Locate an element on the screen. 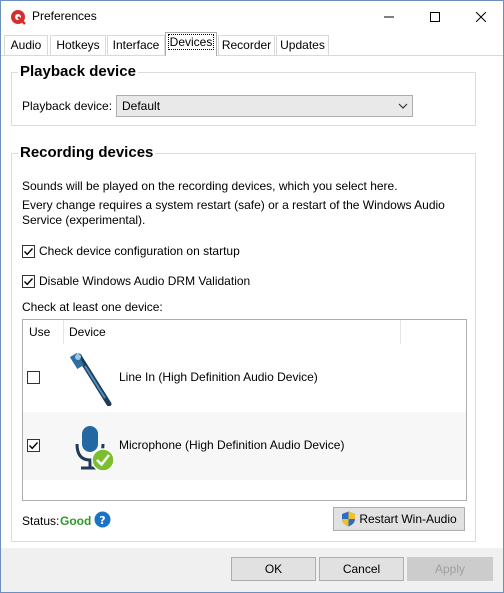  playback-device-select: Default is located at coordinates (264, 106).